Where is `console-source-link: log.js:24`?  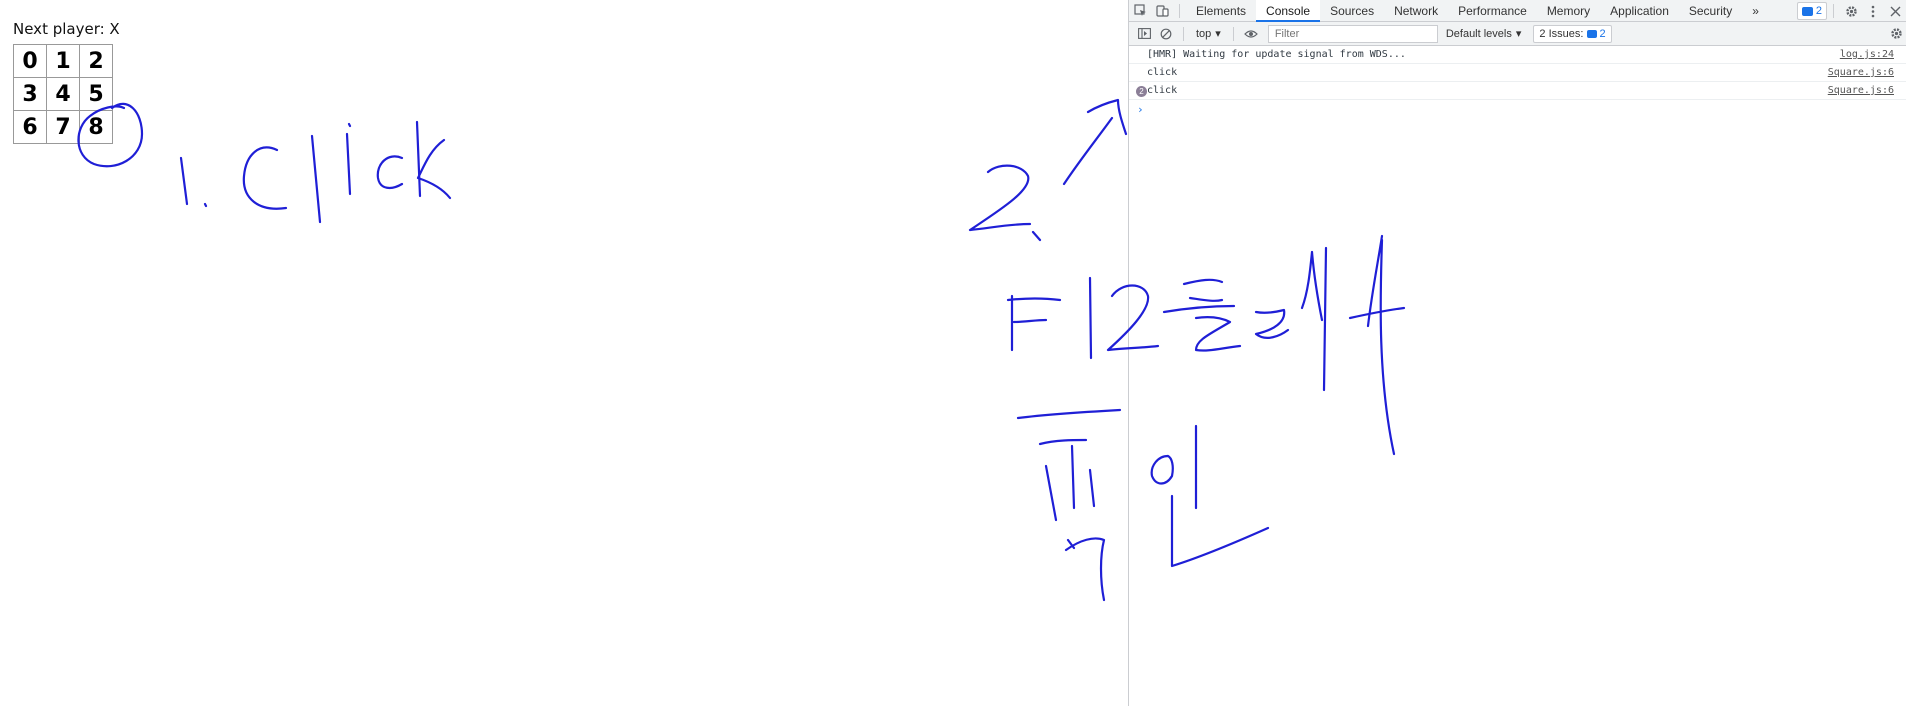 console-source-link: log.js:24 is located at coordinates (1873, 54).